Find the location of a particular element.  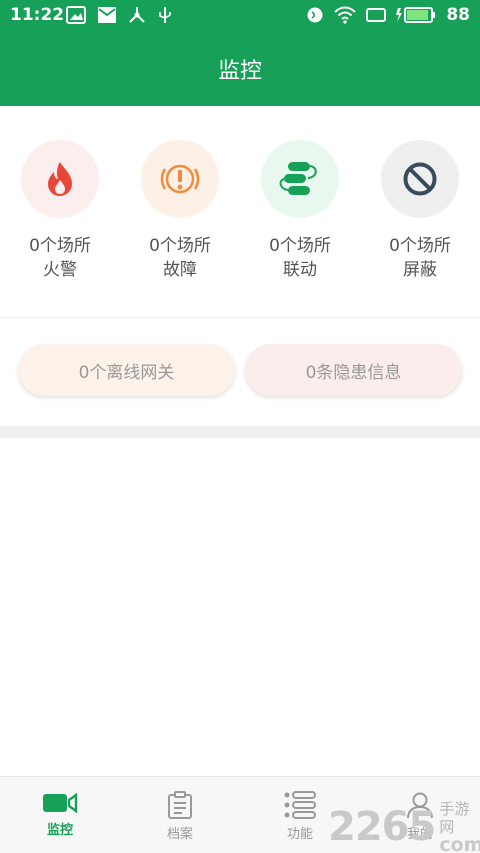

block-icon is located at coordinates (420, 179).